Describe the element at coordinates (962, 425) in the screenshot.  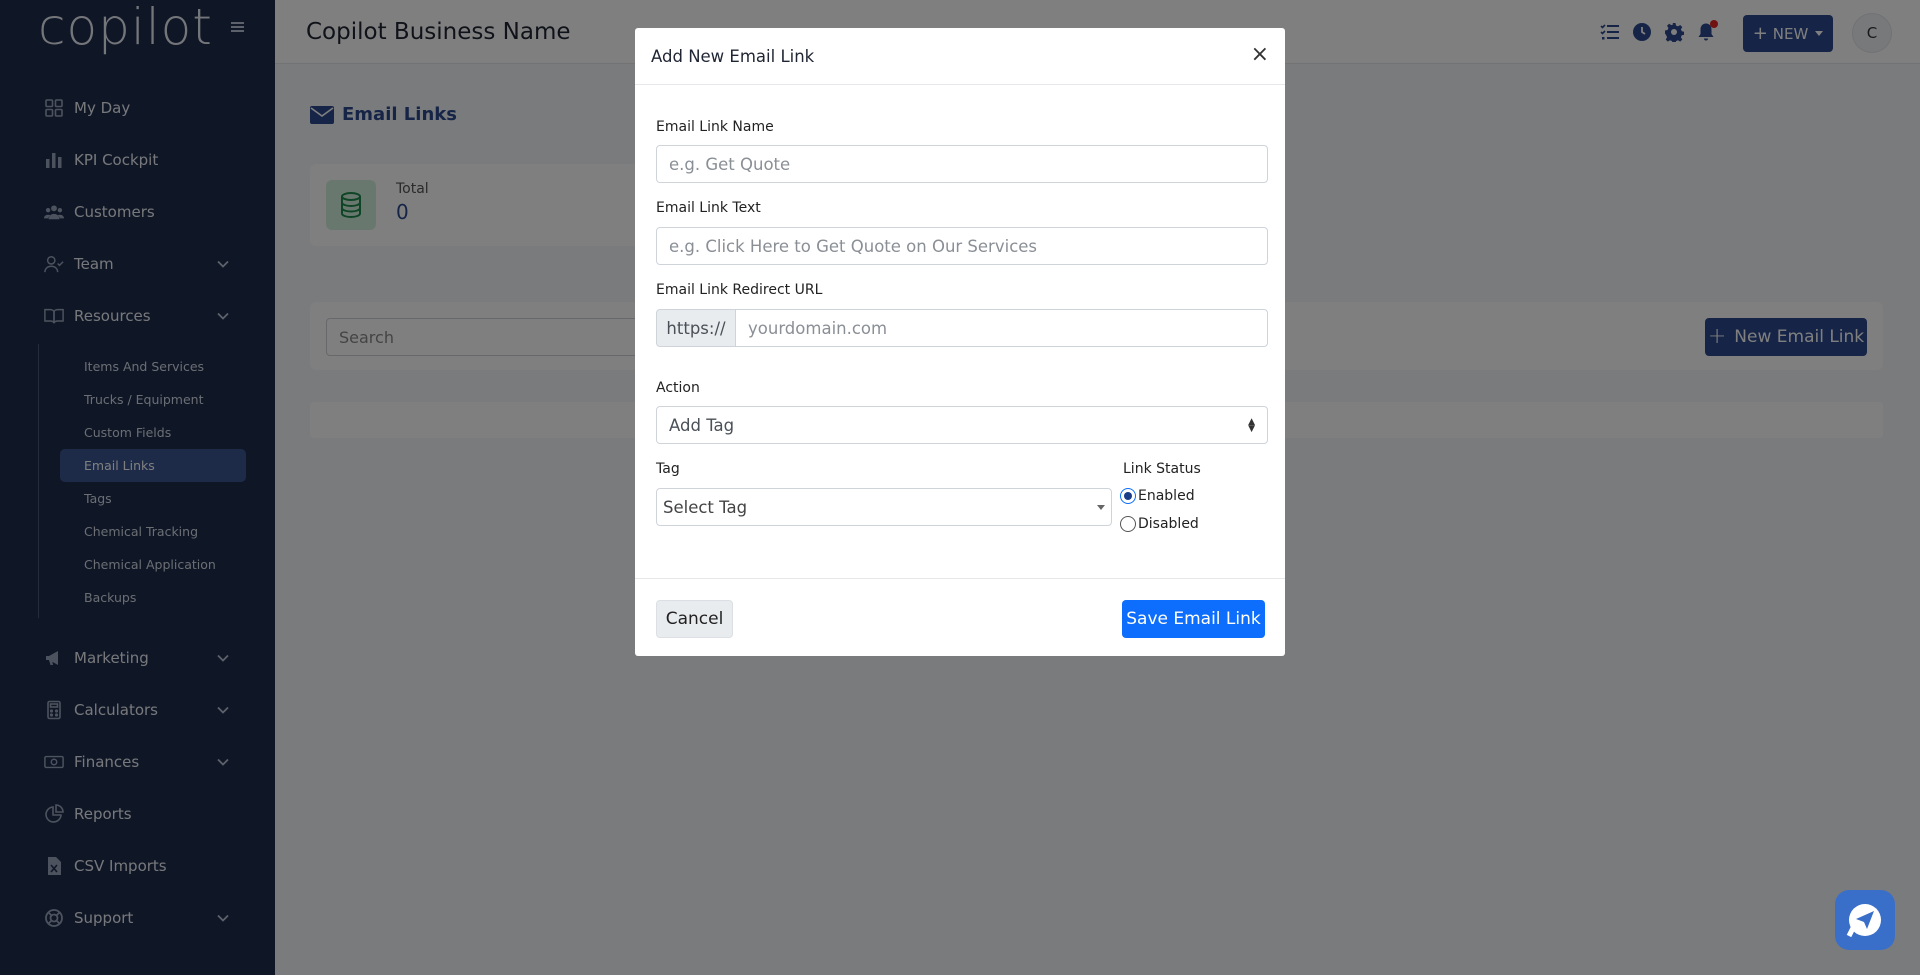
I see `action-select: Add Tag ▲ ▼` at that location.